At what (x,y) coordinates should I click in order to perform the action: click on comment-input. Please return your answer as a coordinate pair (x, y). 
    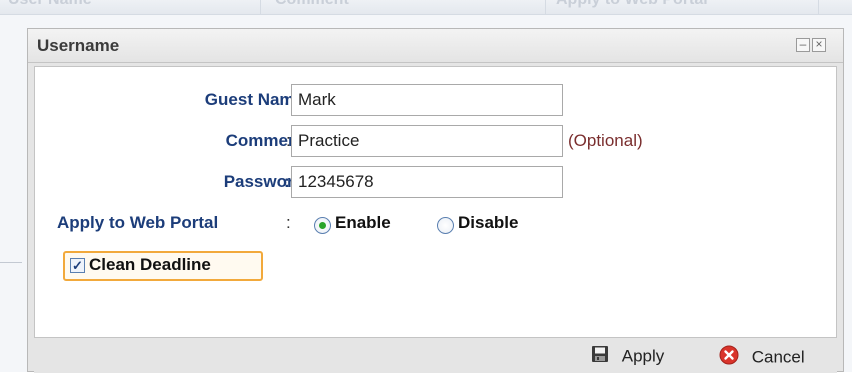
    Looking at the image, I should click on (427, 141).